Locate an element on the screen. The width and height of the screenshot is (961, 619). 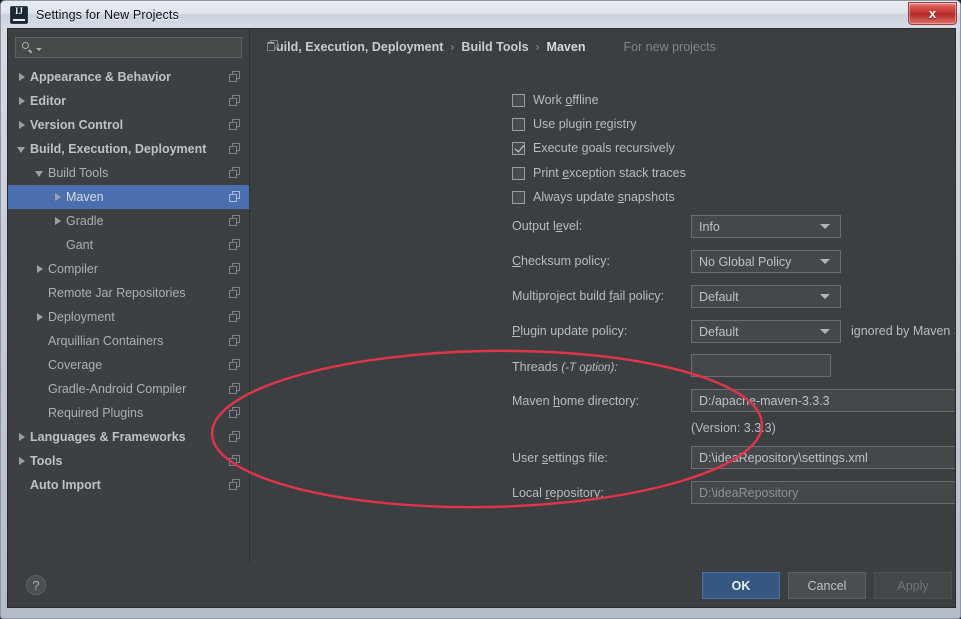
search-input is located at coordinates (128, 47).